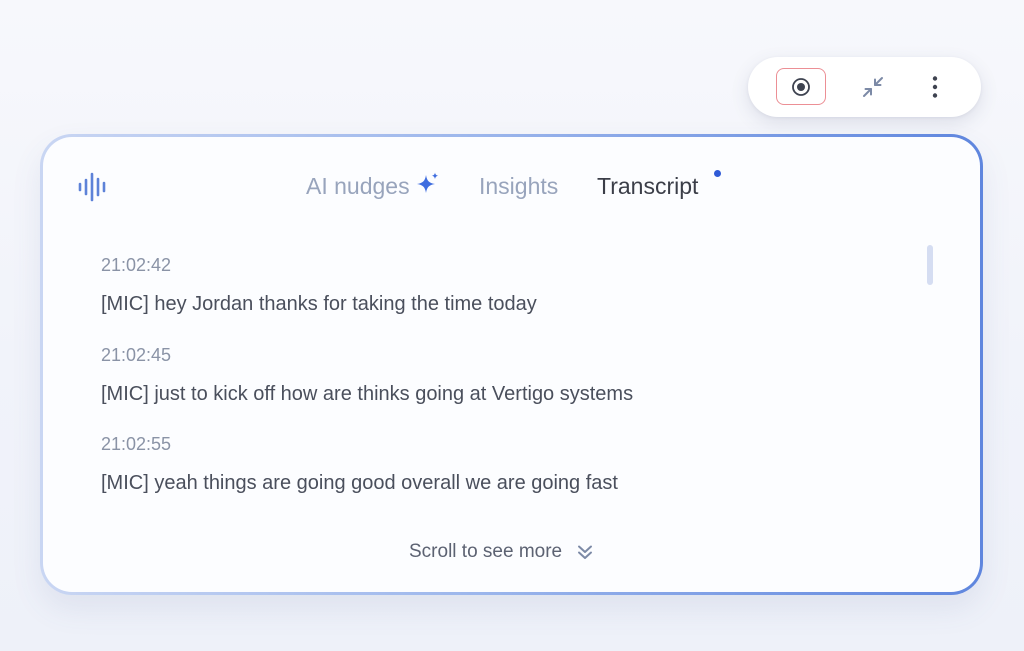 Image resolution: width=1024 pixels, height=651 pixels. I want to click on record-icon, so click(801, 86).